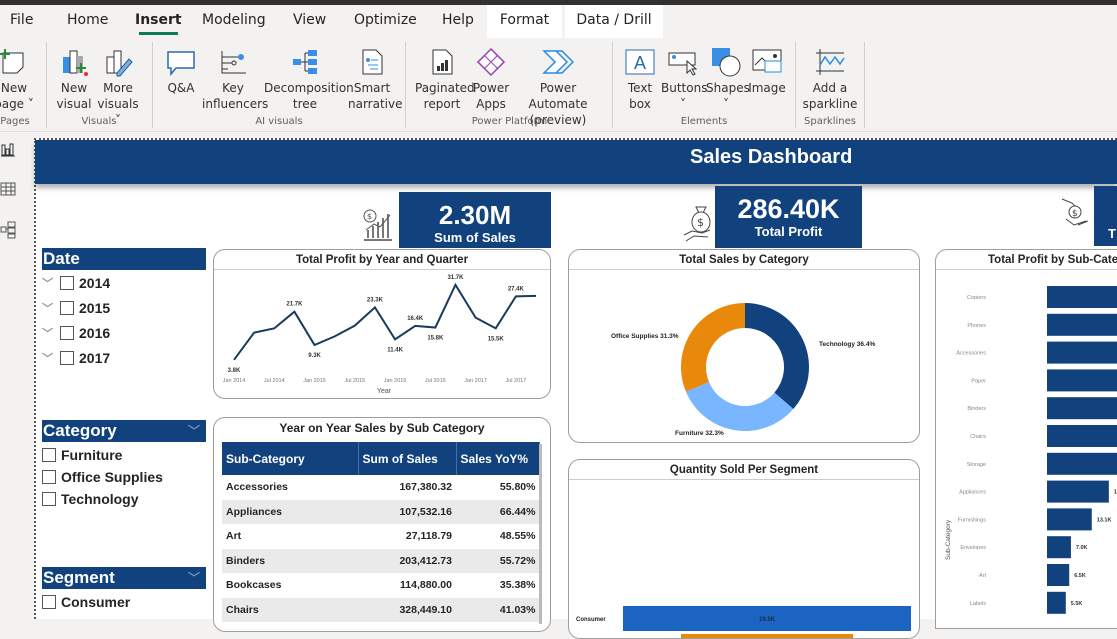 The height and width of the screenshot is (639, 1117). Describe the element at coordinates (640, 78) in the screenshot. I see `text-box-button: A Text box` at that location.